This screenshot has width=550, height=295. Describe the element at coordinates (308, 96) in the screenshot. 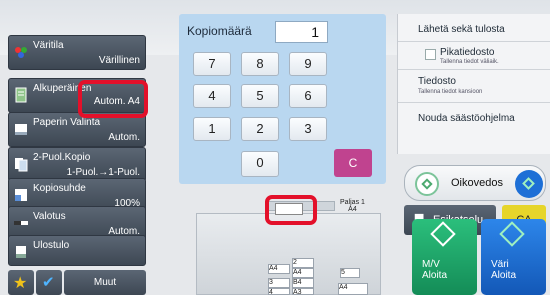

I see `key-6: 6` at that location.